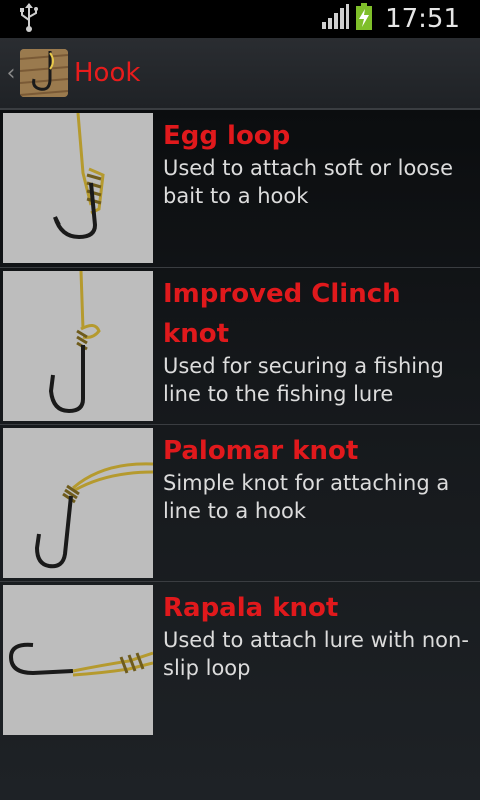 The height and width of the screenshot is (800, 480). I want to click on usb-icon, so click(29, 19).